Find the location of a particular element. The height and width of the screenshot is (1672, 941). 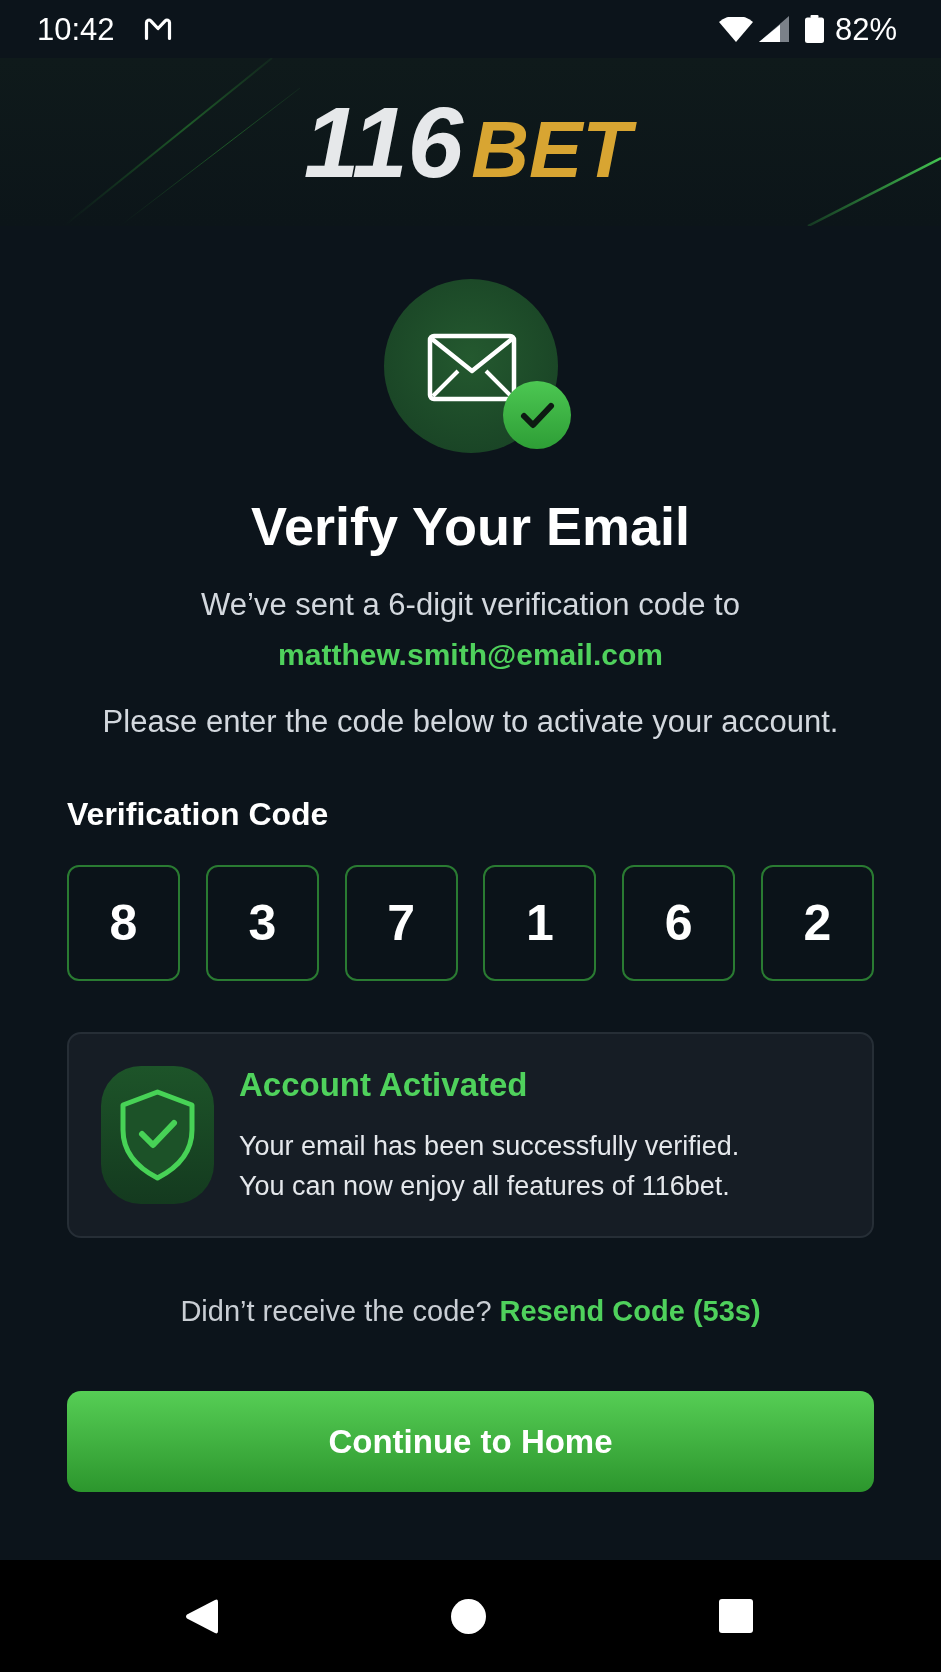

mail-icon is located at coordinates (157, 29).